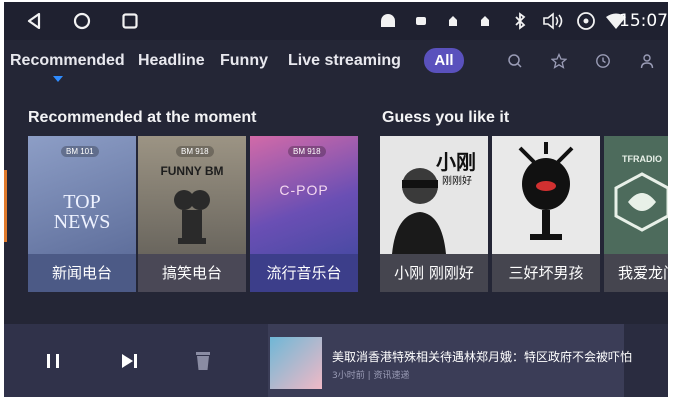 This screenshot has width=673, height=399. What do you see at coordinates (515, 61) in the screenshot?
I see `search-icon` at bounding box center [515, 61].